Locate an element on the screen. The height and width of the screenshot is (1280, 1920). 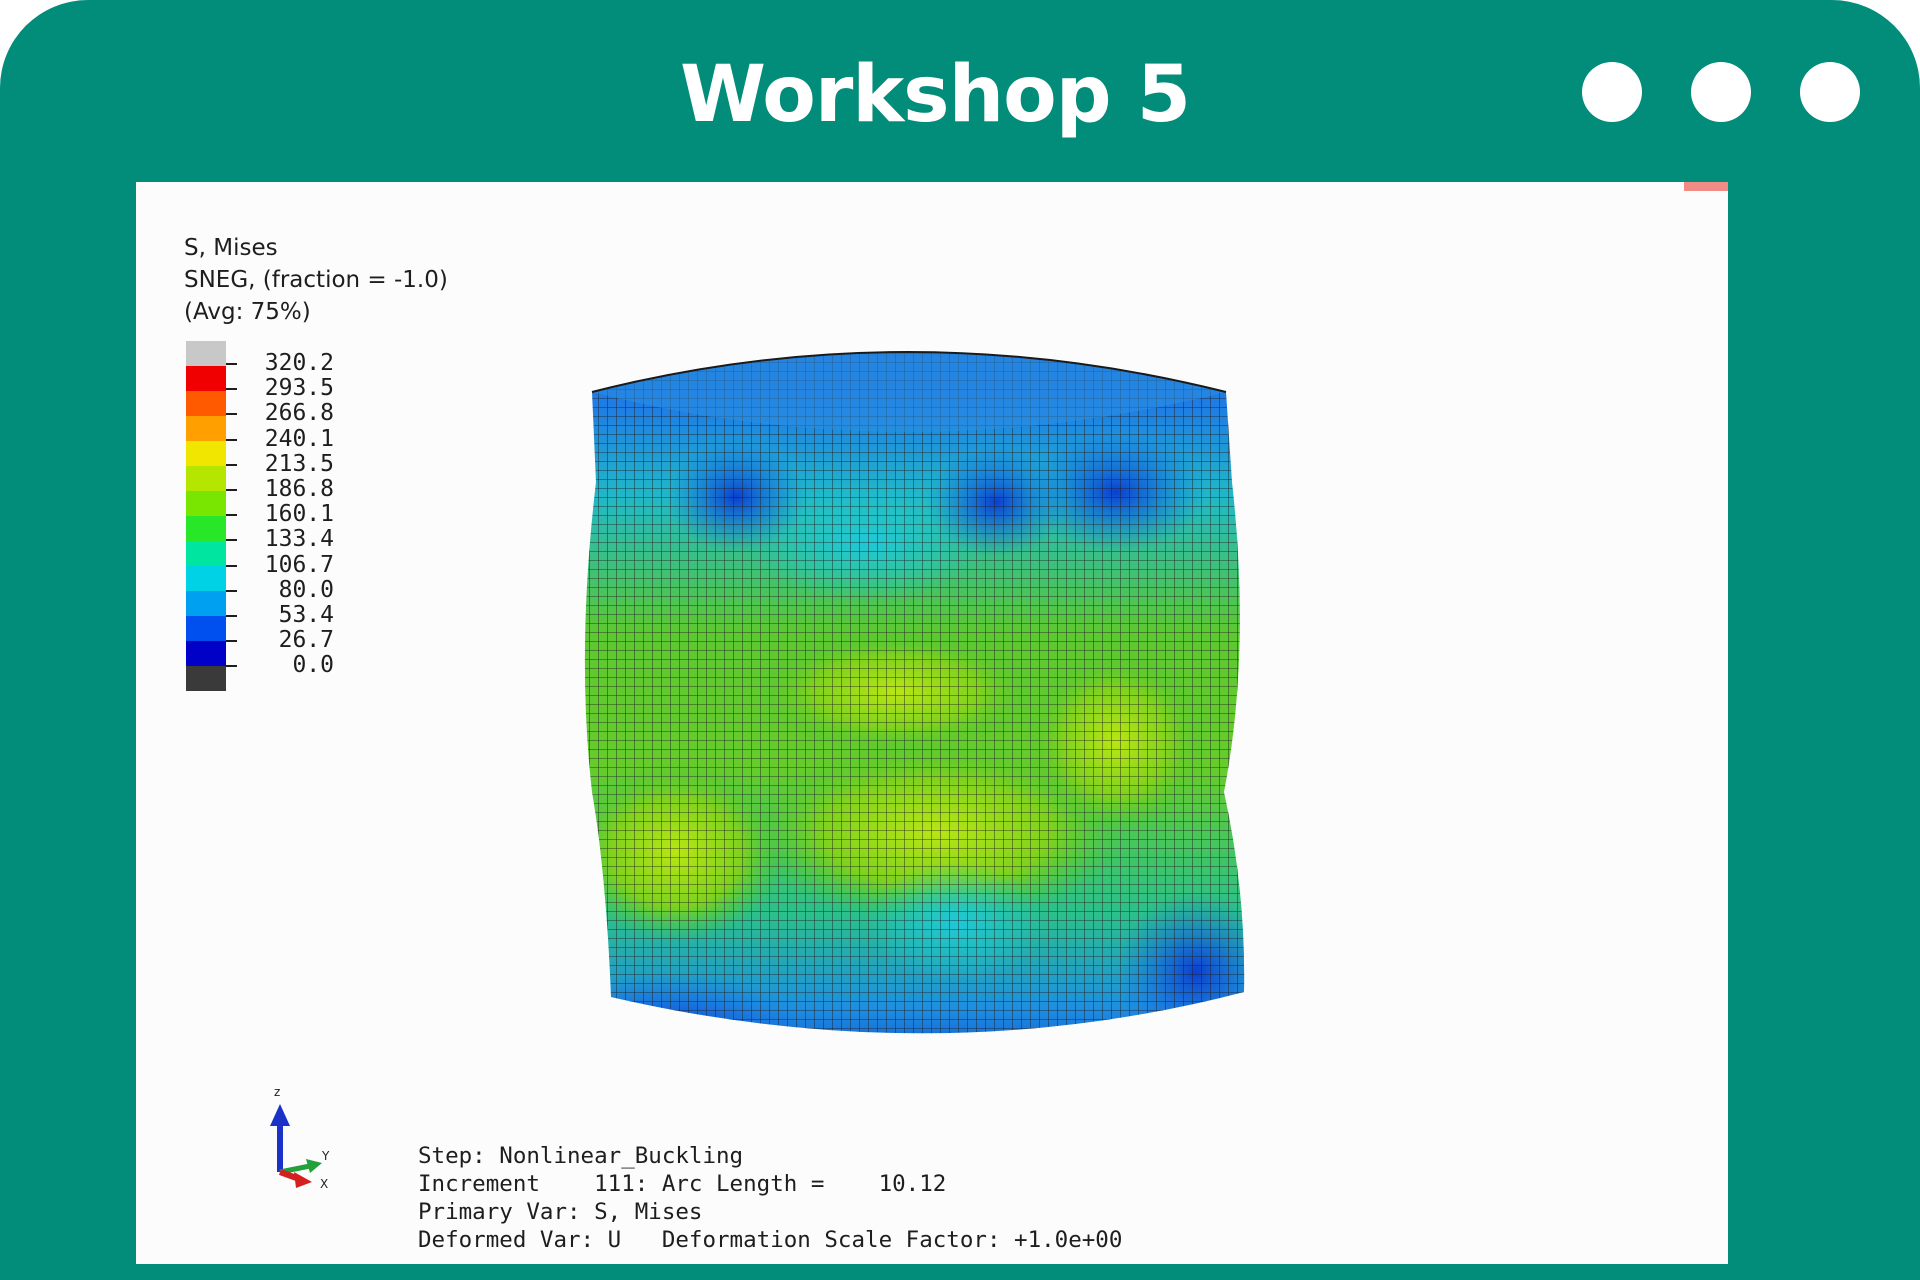
axis-triad: z Y X is located at coordinates (300, 1138).